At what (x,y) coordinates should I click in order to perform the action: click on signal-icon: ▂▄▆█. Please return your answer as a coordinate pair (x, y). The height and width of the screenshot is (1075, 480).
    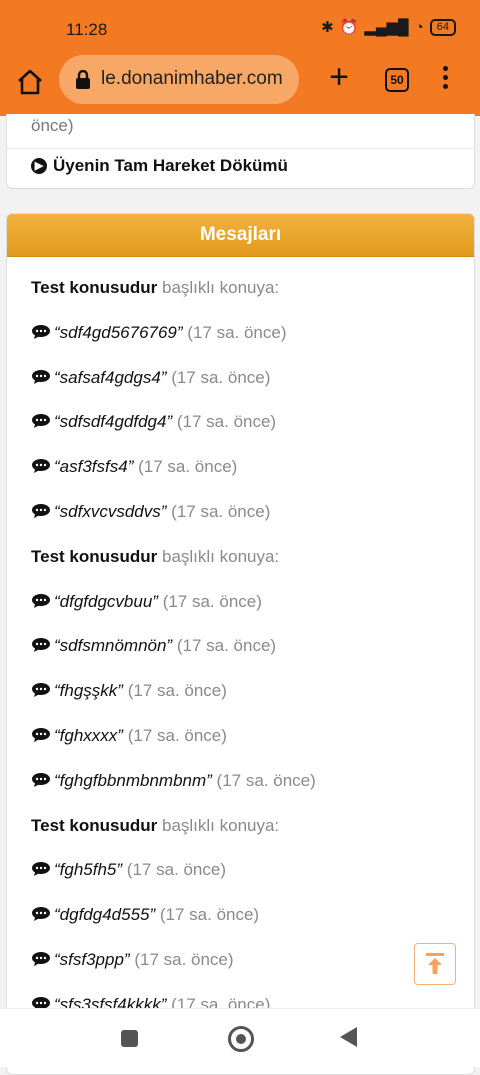
    Looking at the image, I should click on (386, 27).